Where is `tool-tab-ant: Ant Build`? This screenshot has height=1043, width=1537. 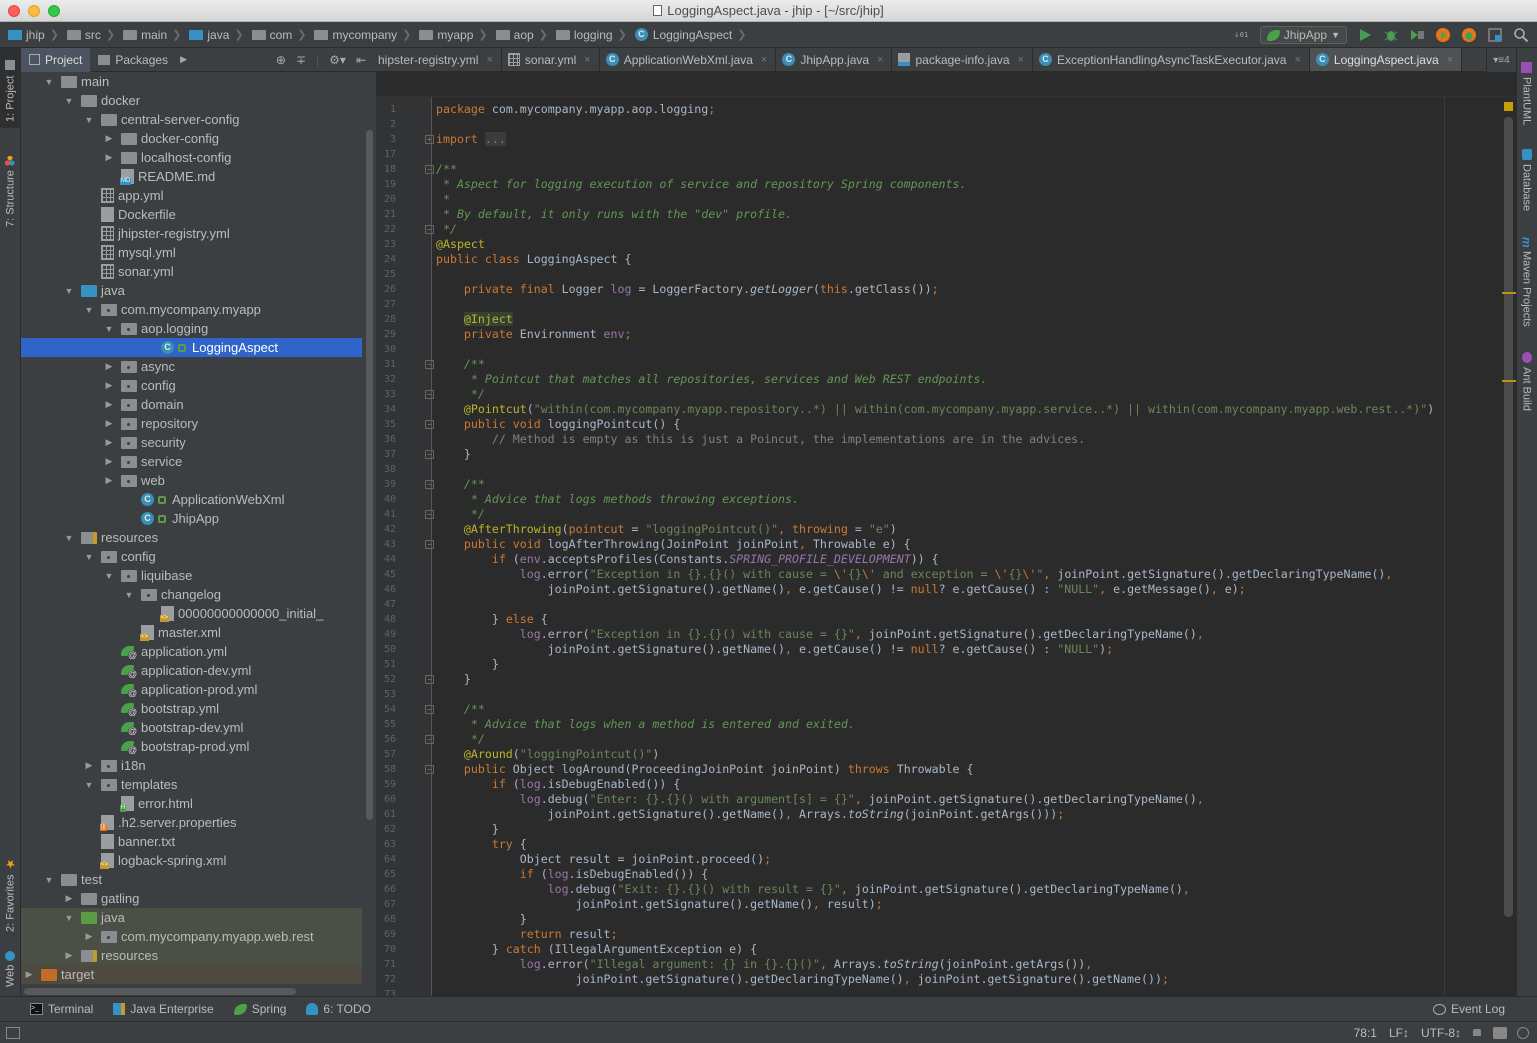
tool-tab-ant: Ant Build is located at coordinates (1526, 386).